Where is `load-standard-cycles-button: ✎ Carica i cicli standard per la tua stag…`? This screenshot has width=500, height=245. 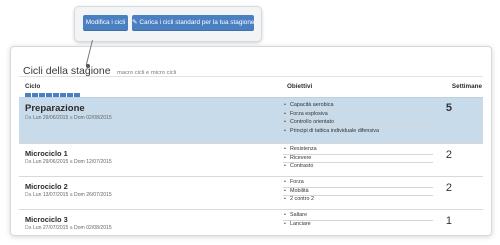 load-standard-cycles-button: ✎ Carica i cicli standard per la tua stag… is located at coordinates (193, 23).